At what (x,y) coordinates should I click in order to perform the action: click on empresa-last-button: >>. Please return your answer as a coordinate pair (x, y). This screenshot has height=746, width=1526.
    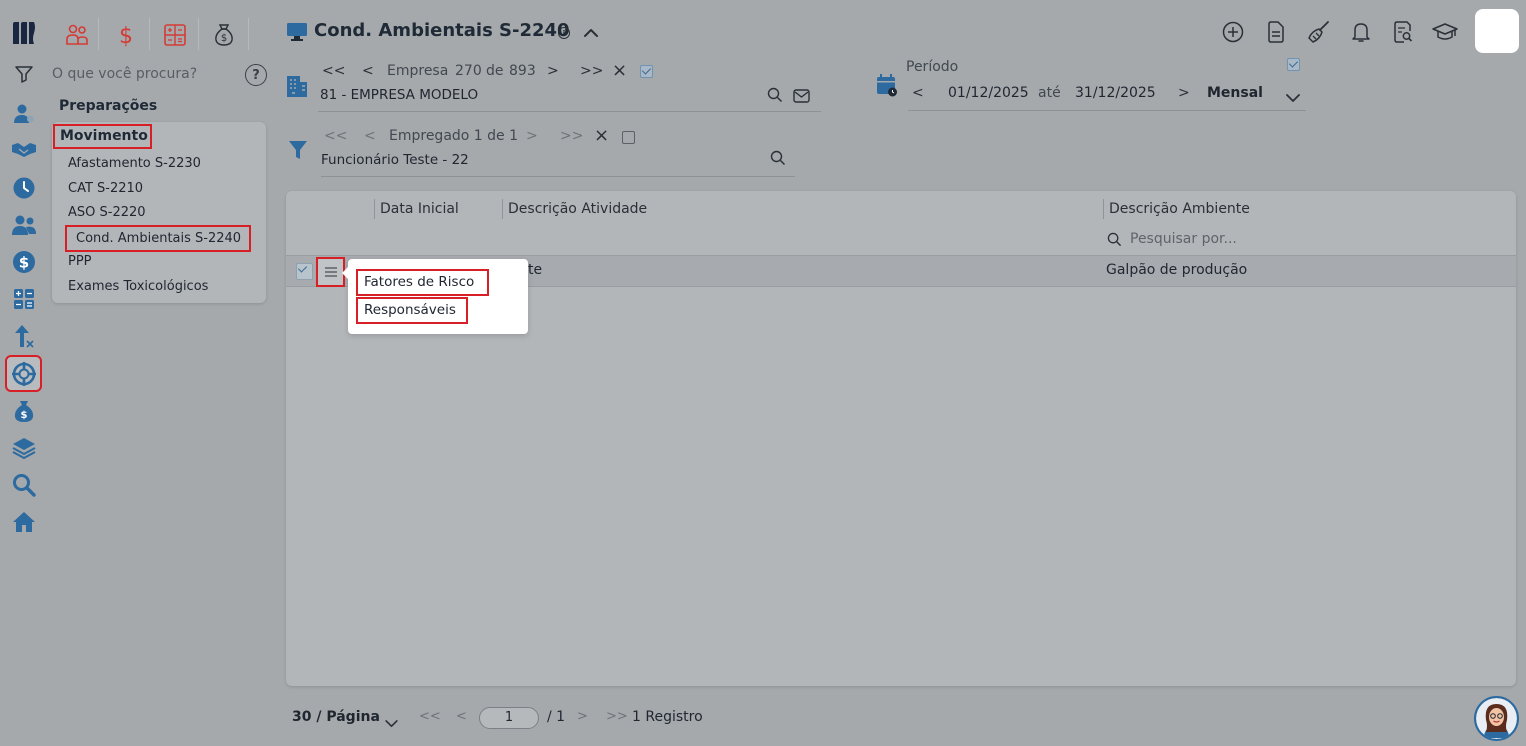
    Looking at the image, I should click on (591, 71).